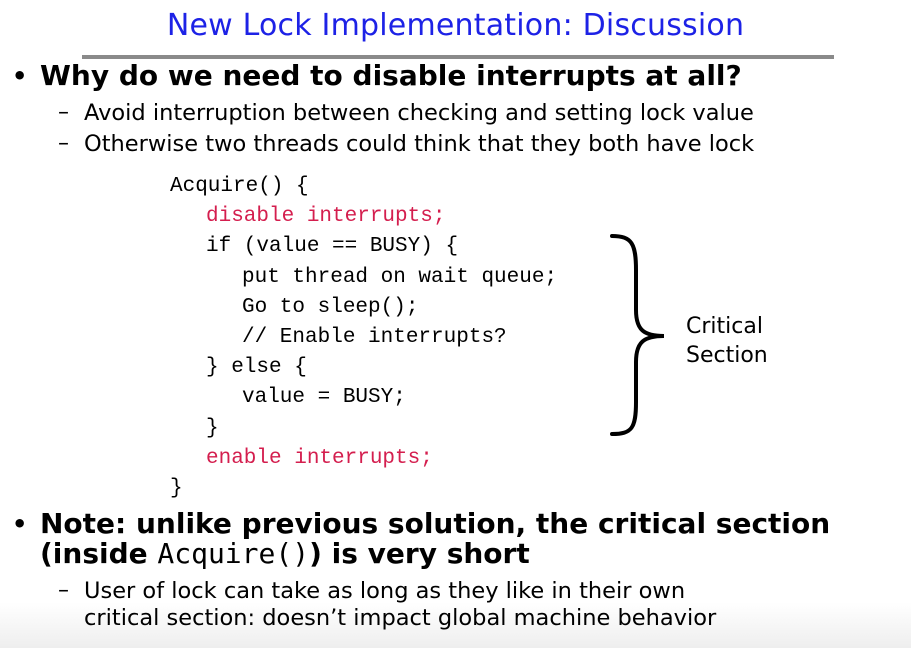 This screenshot has width=911, height=648. What do you see at coordinates (724, 326) in the screenshot?
I see `critical-label-line1: Critical` at bounding box center [724, 326].